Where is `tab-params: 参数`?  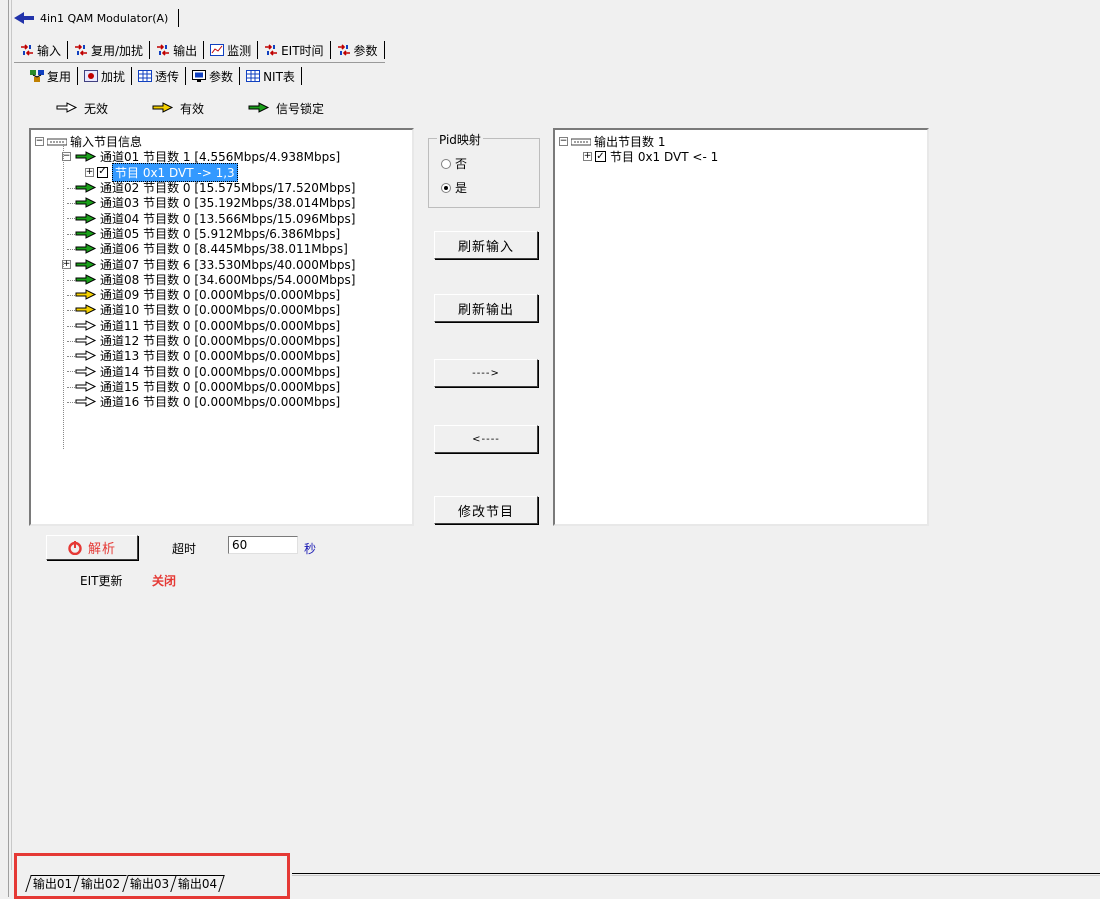 tab-params: 参数 is located at coordinates (356, 50).